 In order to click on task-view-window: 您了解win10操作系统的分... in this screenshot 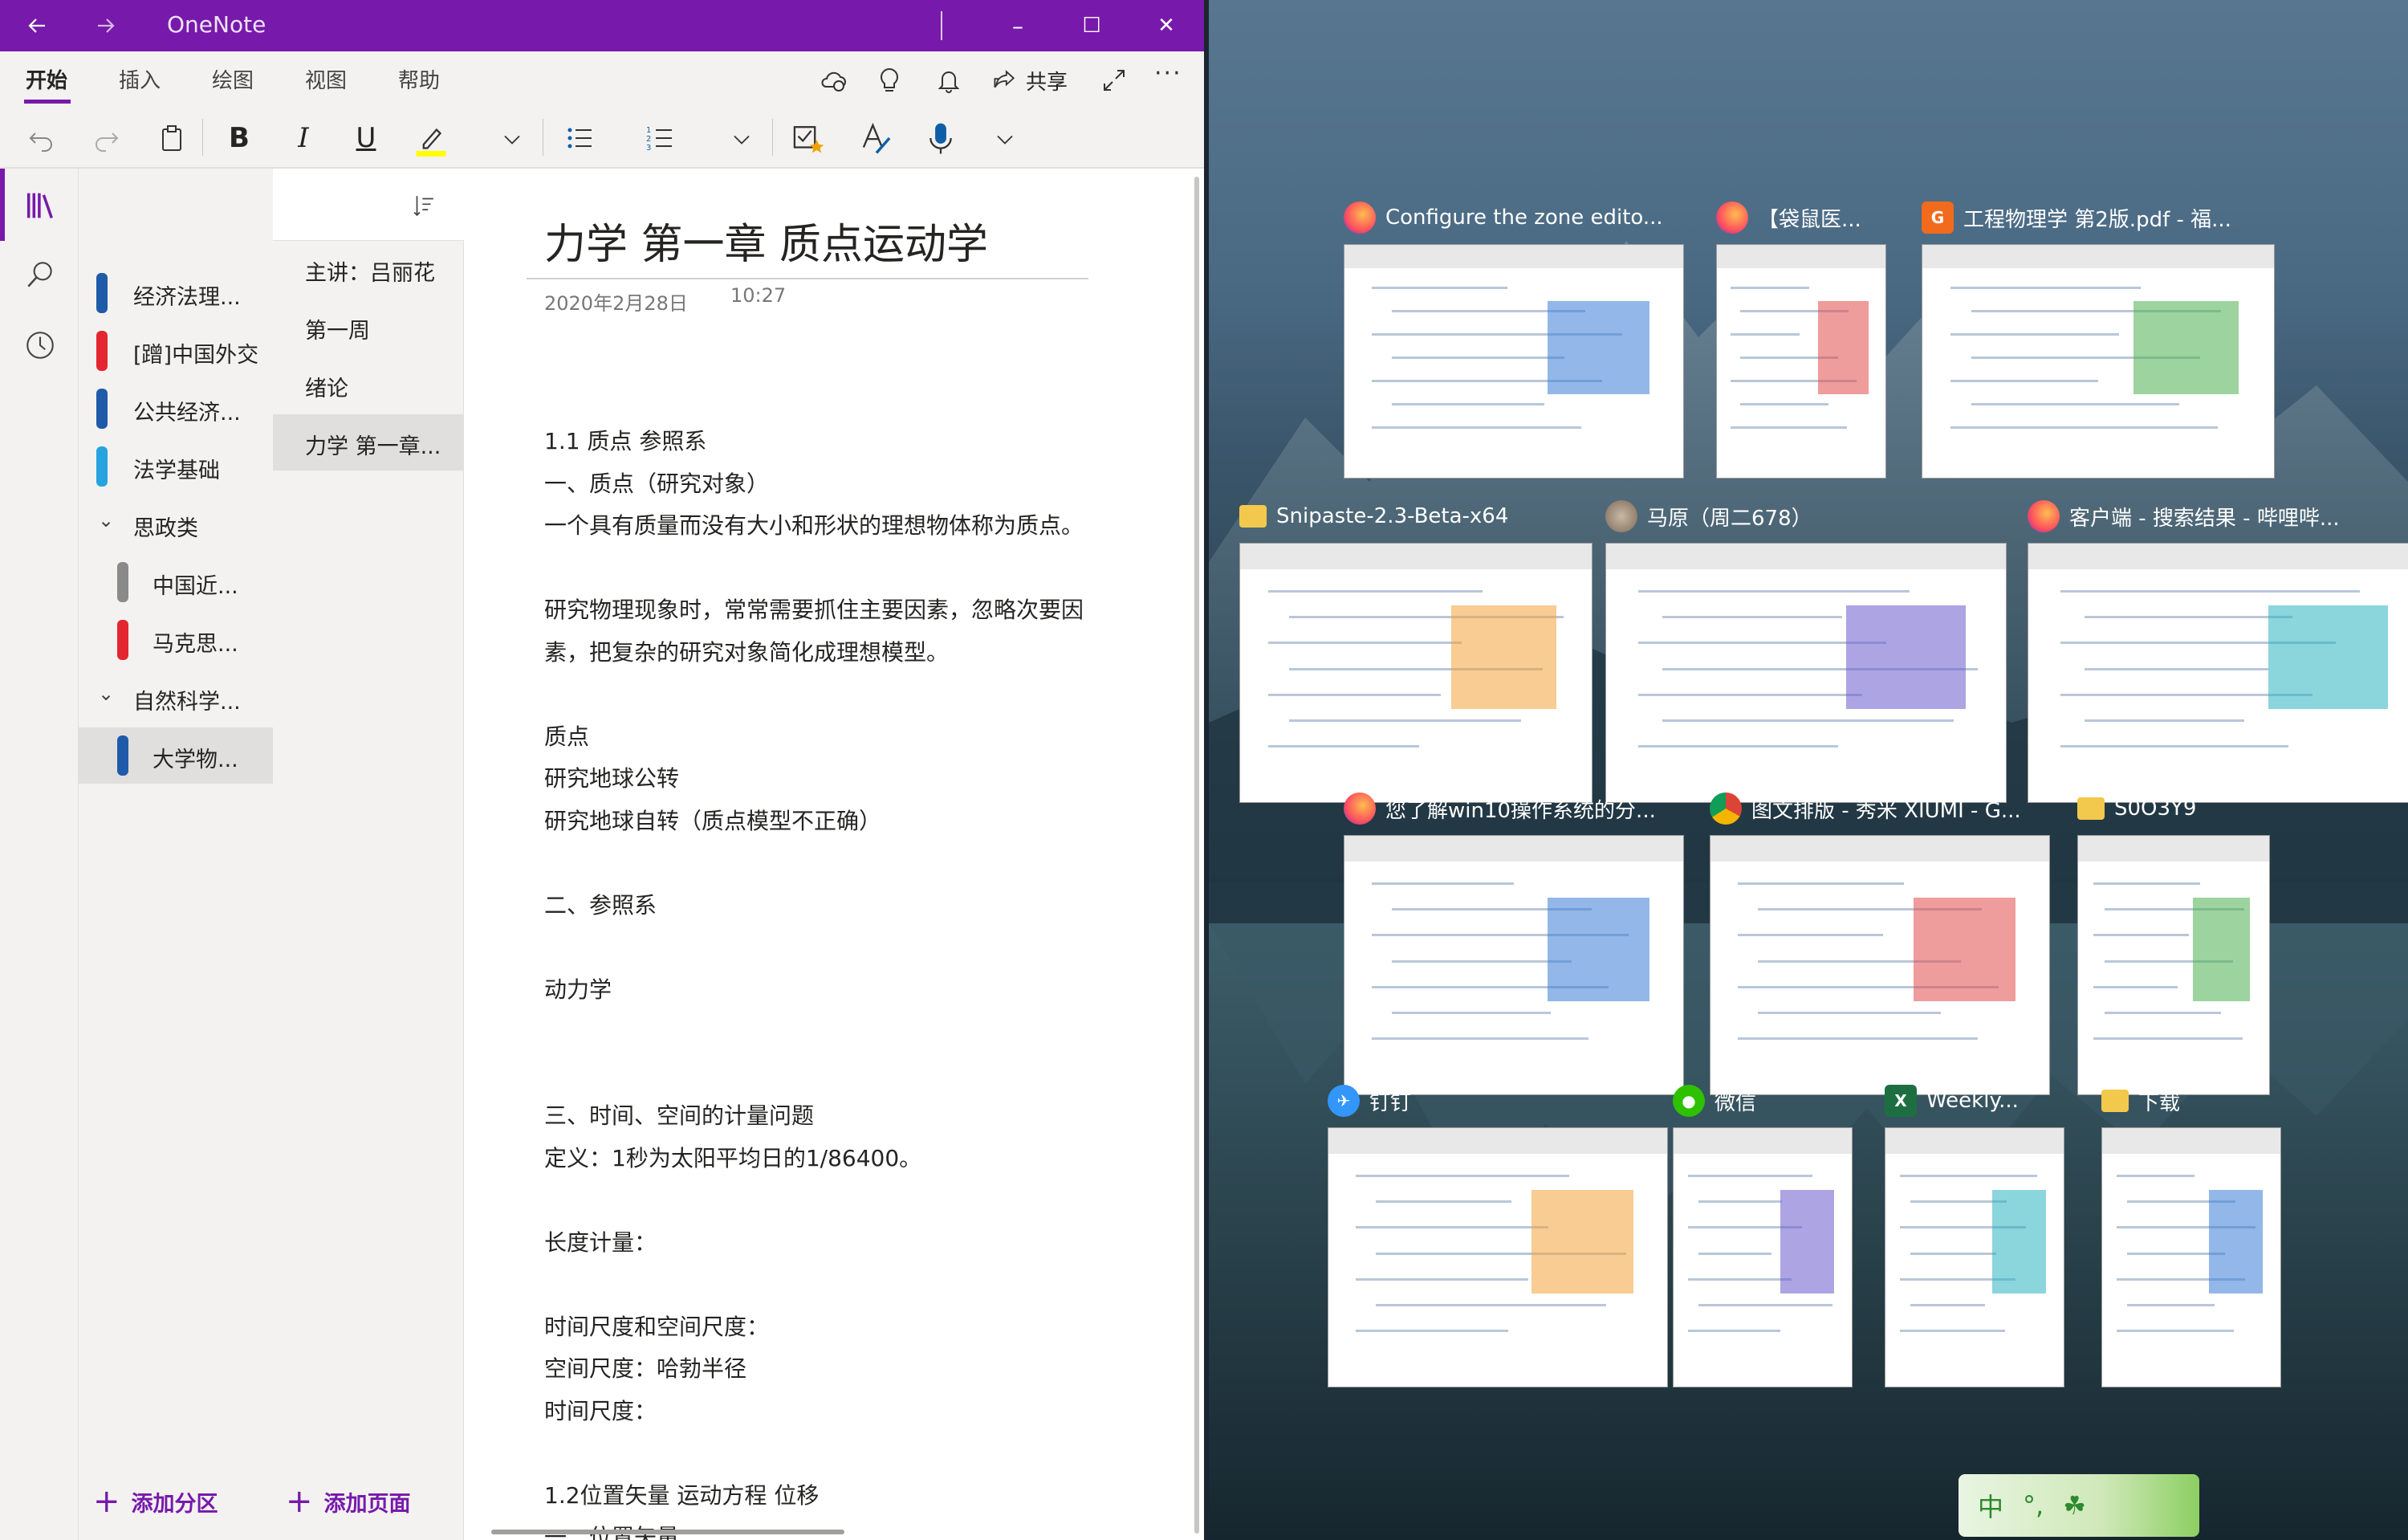, I will do `click(1514, 942)`.